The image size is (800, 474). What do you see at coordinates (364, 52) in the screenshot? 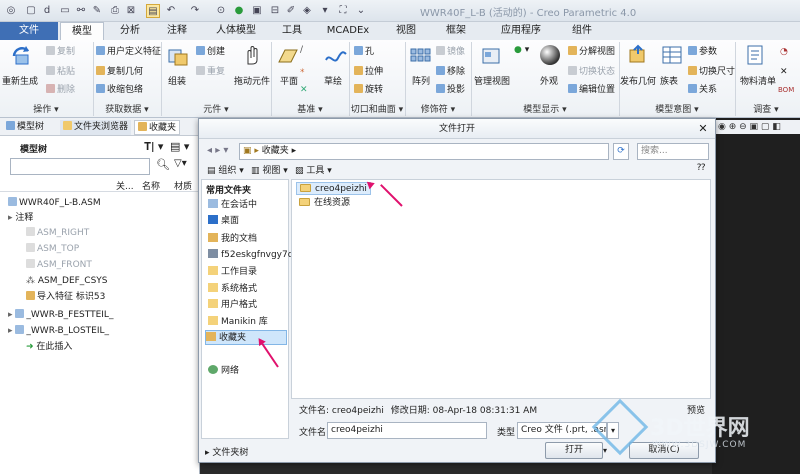
I see `hole-button: 孔` at bounding box center [364, 52].